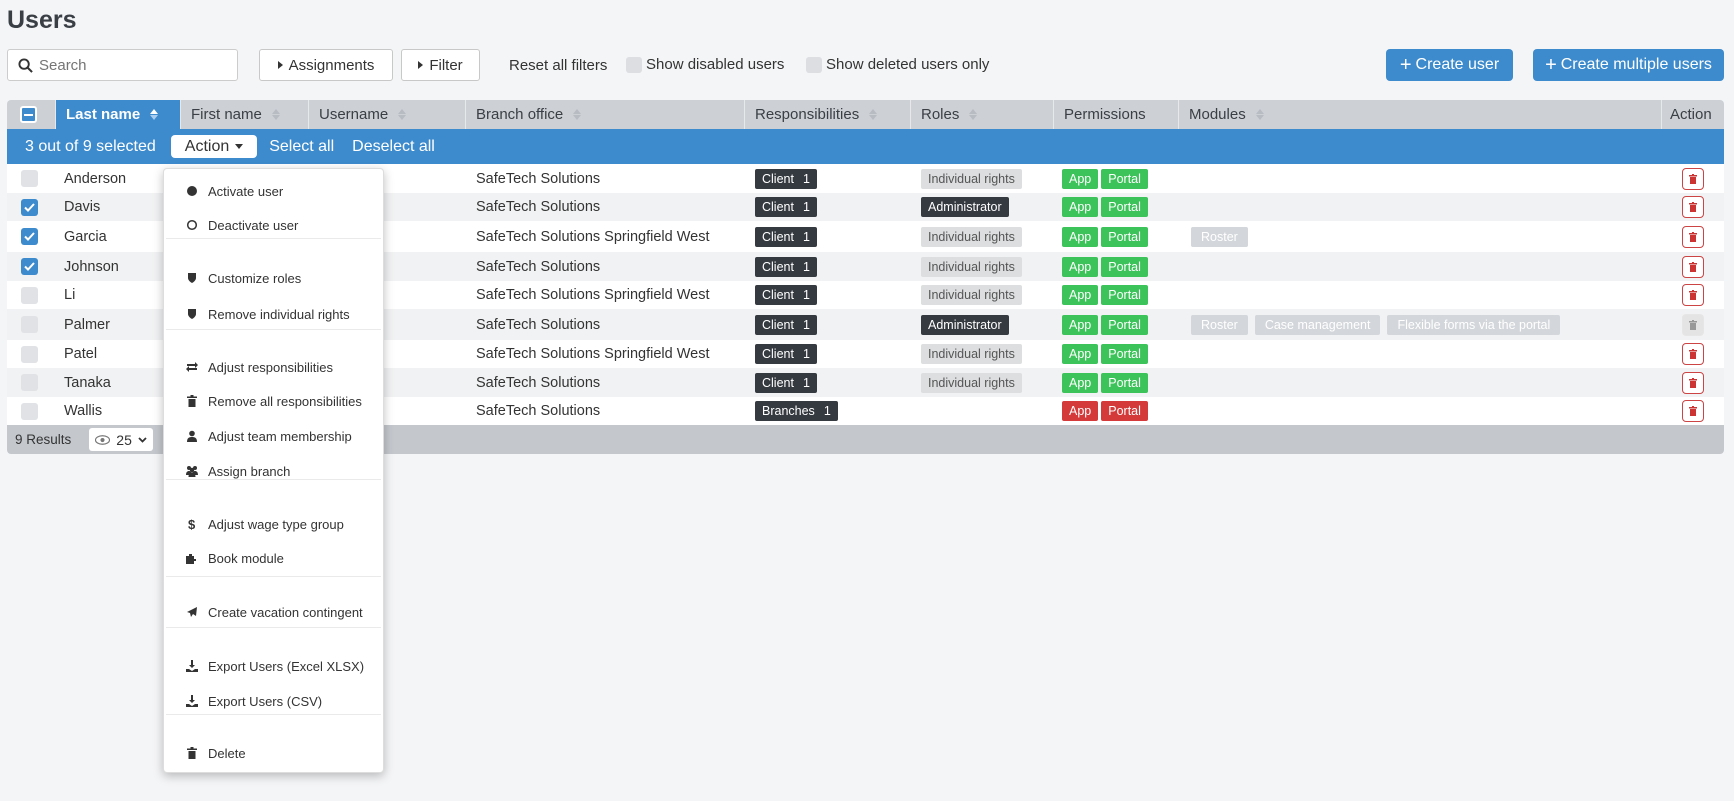 This screenshot has height=801, width=1734. I want to click on column-label: Branch office, so click(520, 114).